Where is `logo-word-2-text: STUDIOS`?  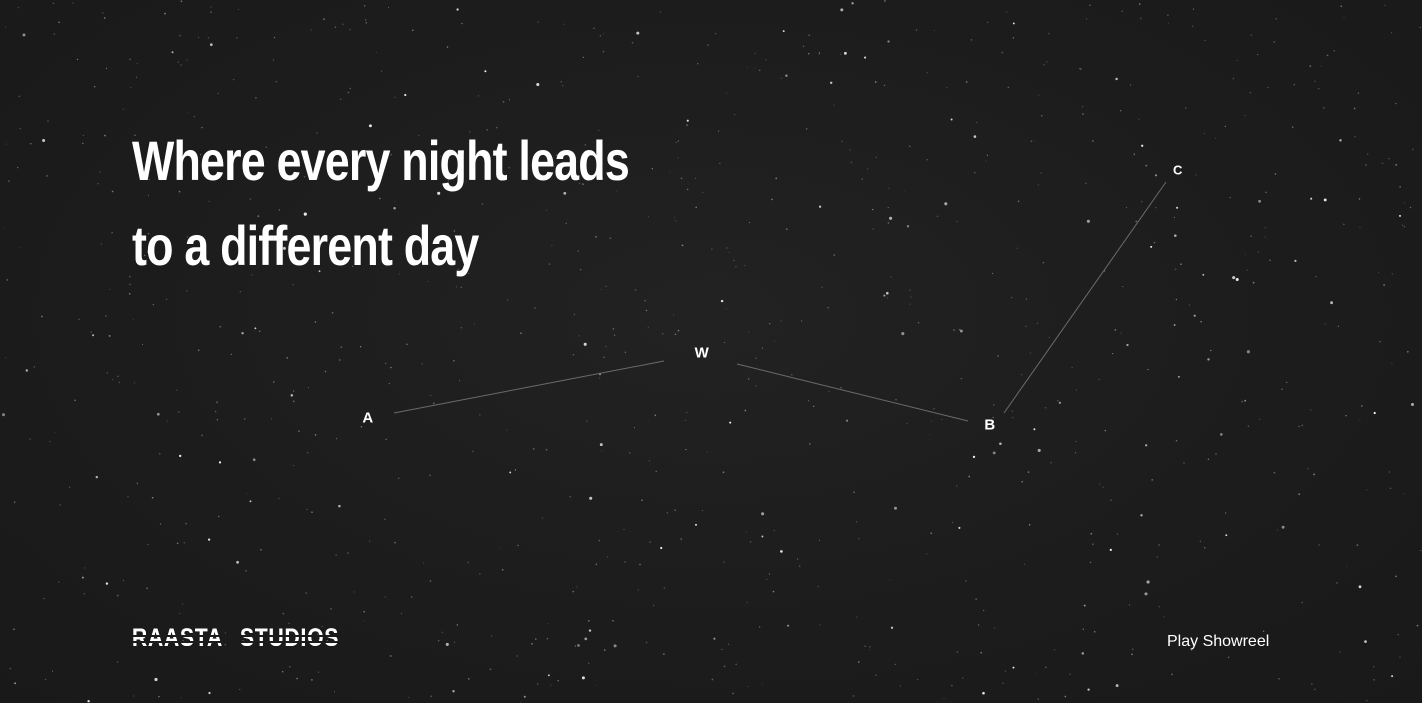 logo-word-2-text: STUDIOS is located at coordinates (290, 637).